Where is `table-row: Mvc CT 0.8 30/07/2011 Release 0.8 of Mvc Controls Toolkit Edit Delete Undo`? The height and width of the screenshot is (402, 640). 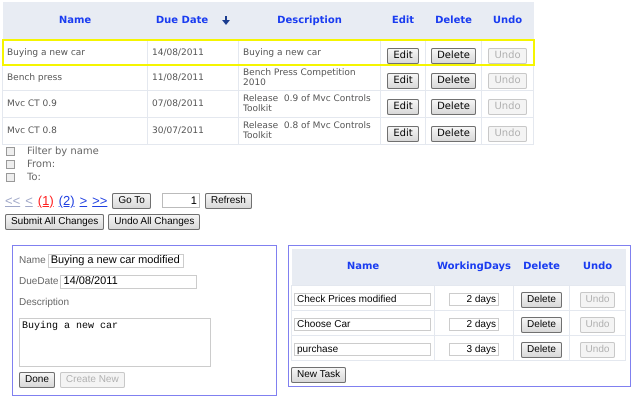
table-row: Mvc CT 0.8 30/07/2011 Release 0.8 of Mvc Controls Toolkit Edit Delete Undo is located at coordinates (268, 130).